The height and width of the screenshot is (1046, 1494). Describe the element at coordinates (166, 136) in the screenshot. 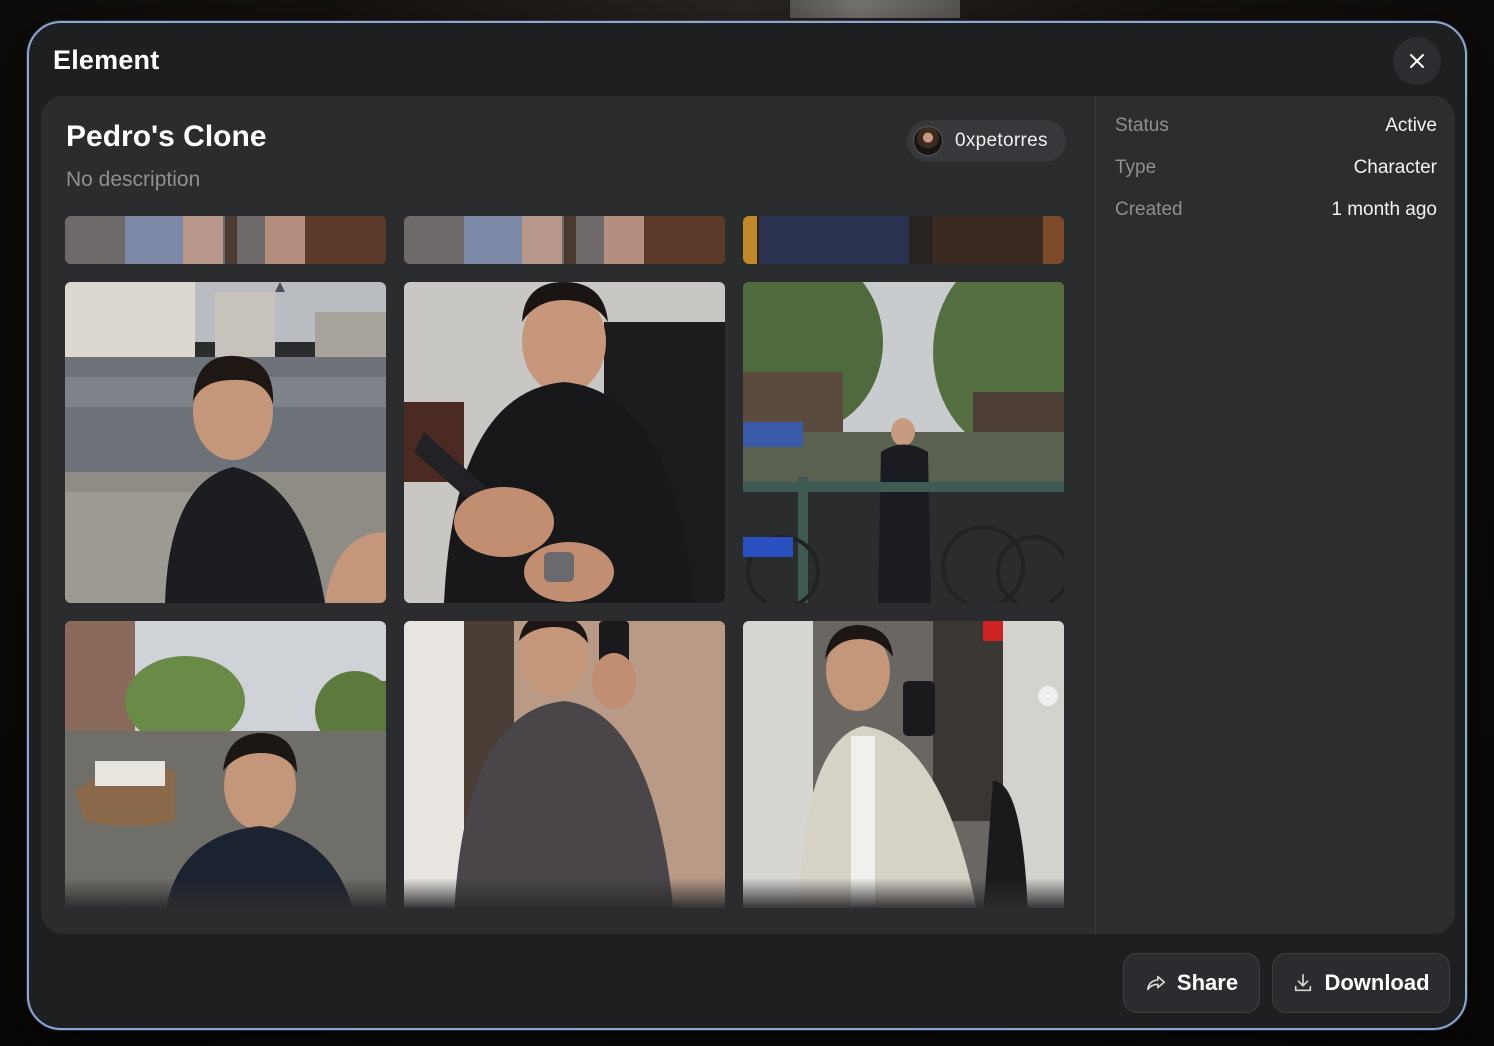

I see `element-name: Pedro's Clone` at that location.